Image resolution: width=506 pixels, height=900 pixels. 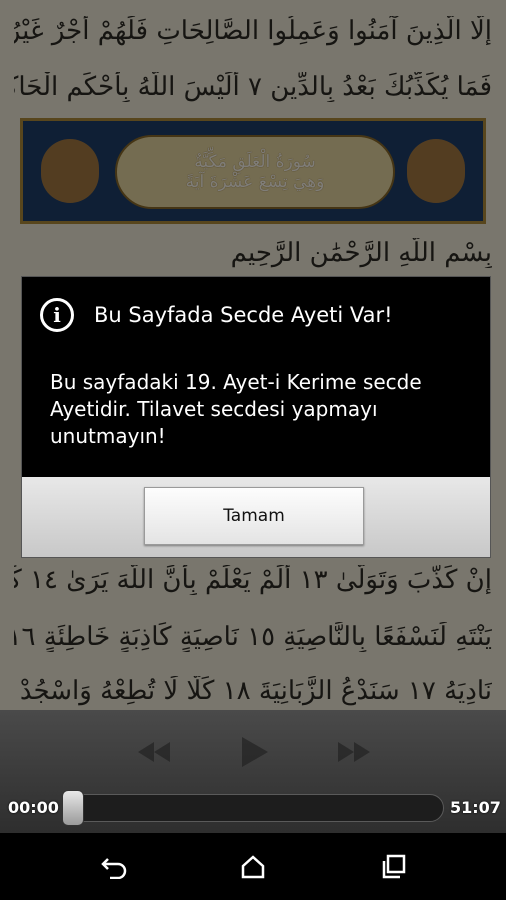 I want to click on back-icon, so click(x=114, y=867).